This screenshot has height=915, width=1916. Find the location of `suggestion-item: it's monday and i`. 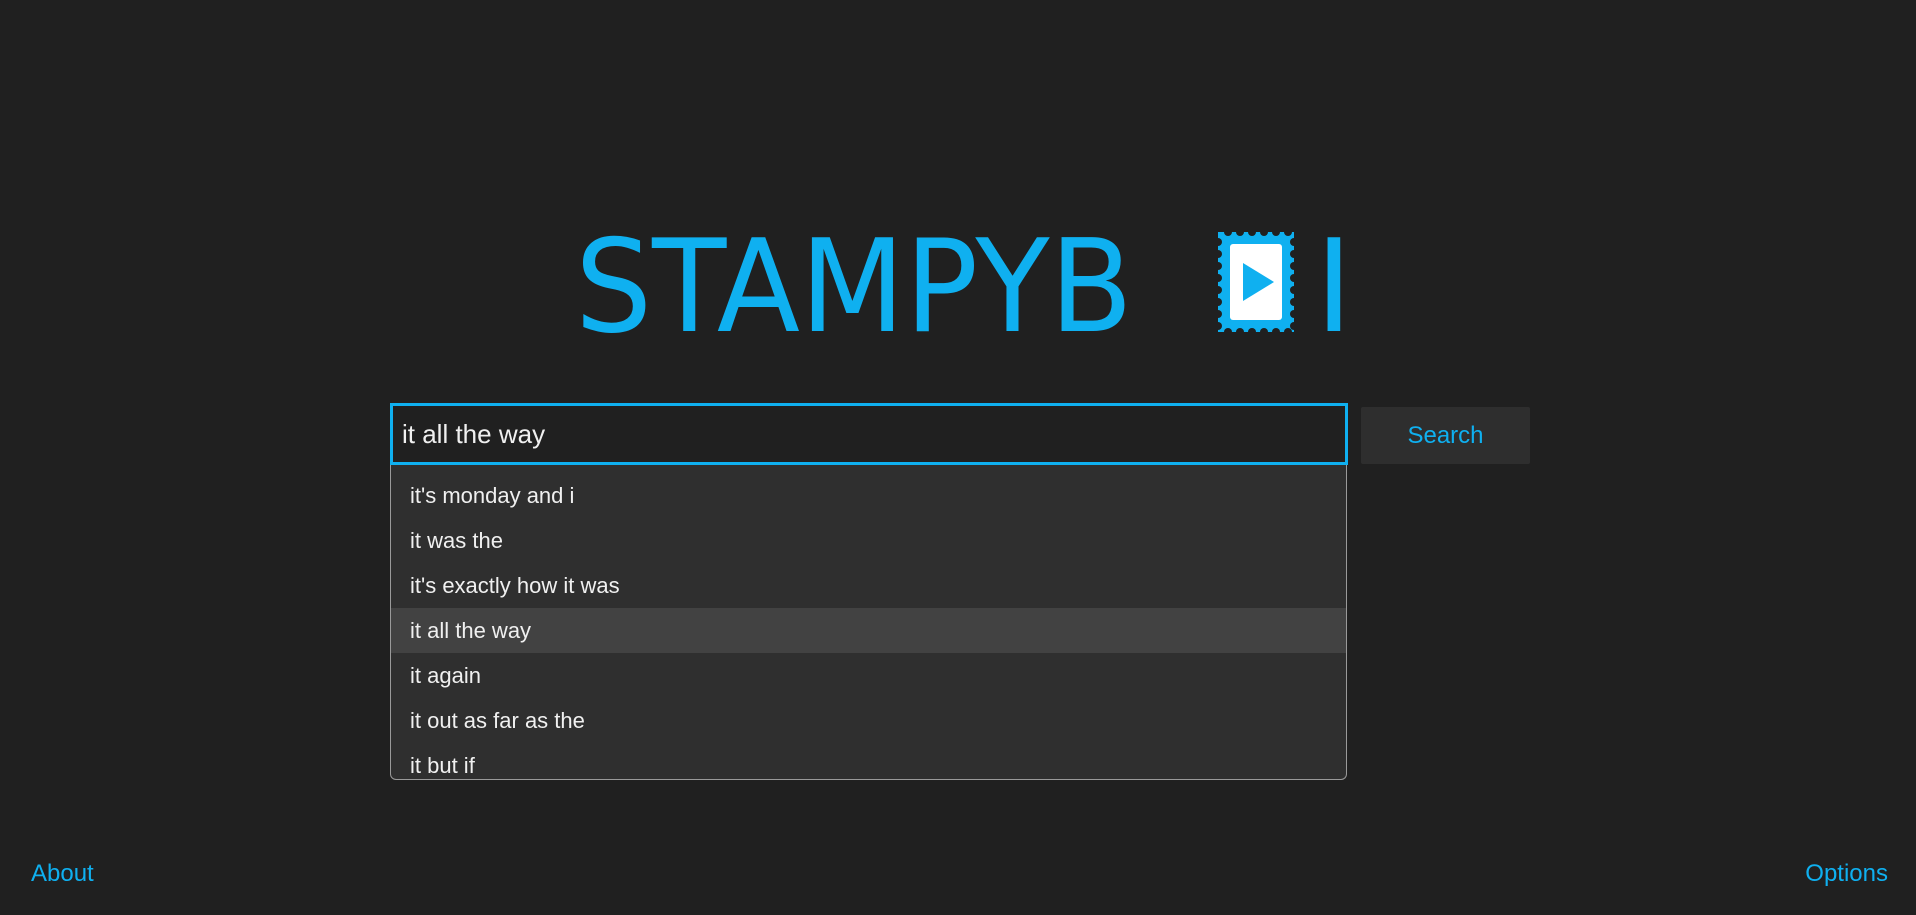

suggestion-item: it's monday and i is located at coordinates (868, 495).